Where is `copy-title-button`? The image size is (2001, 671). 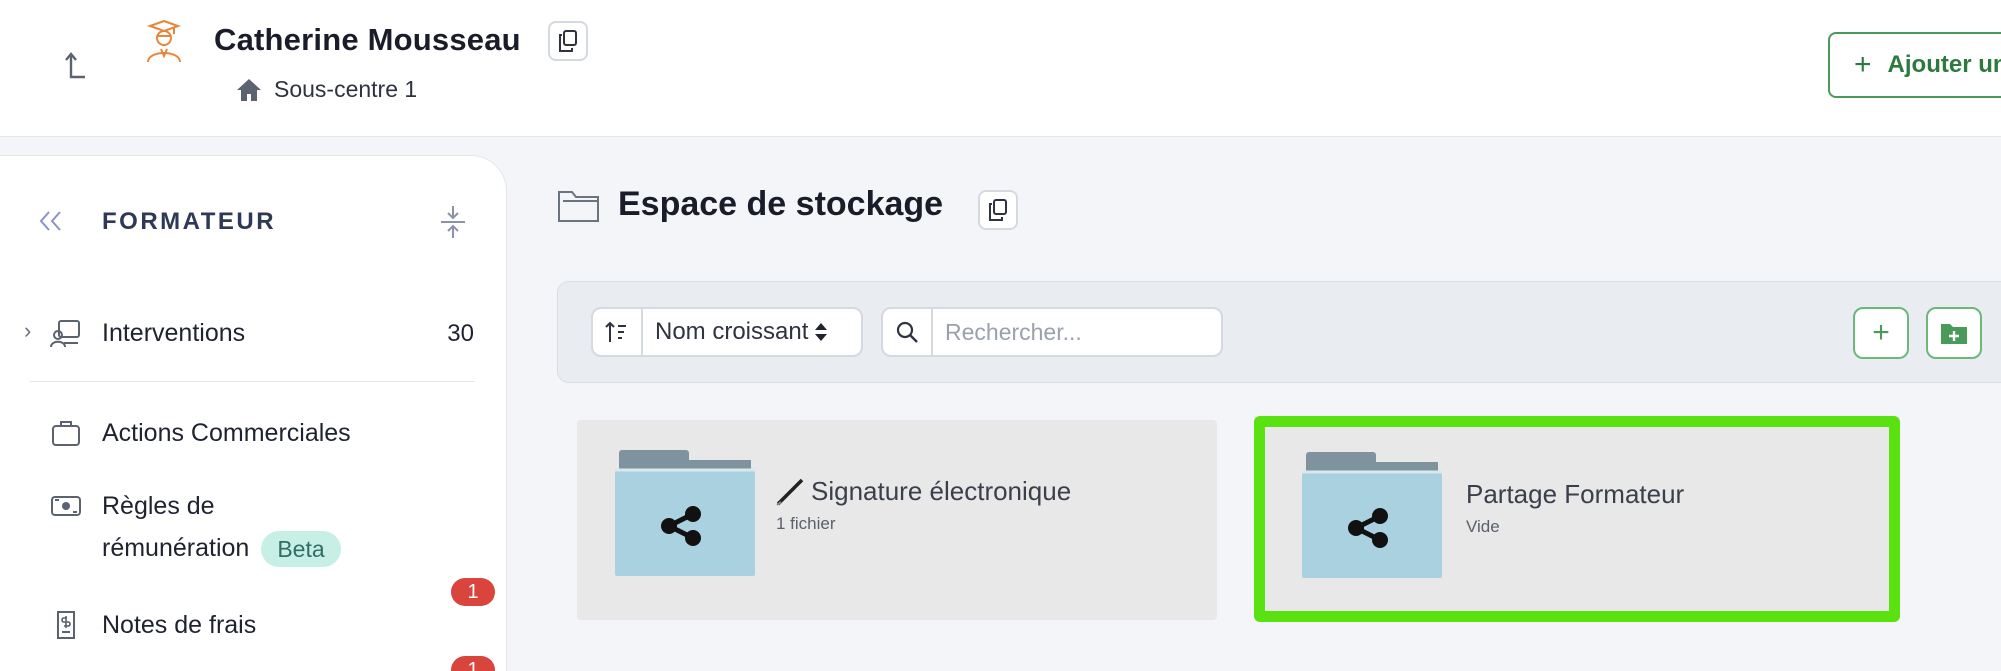 copy-title-button is located at coordinates (568, 41).